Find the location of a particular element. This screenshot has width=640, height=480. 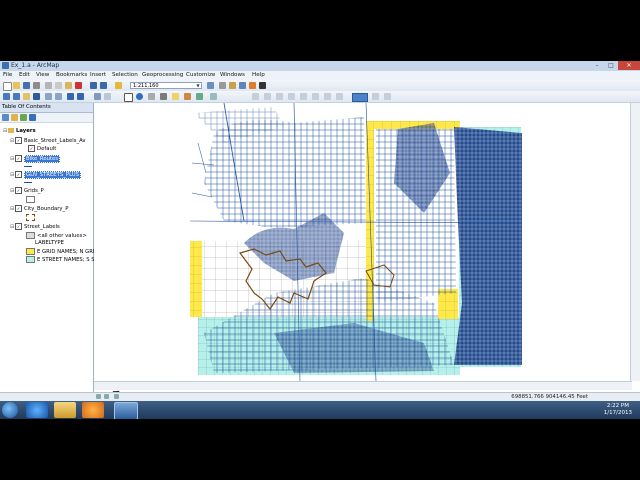

map-horizontal-scrollbar is located at coordinates (363, 385).